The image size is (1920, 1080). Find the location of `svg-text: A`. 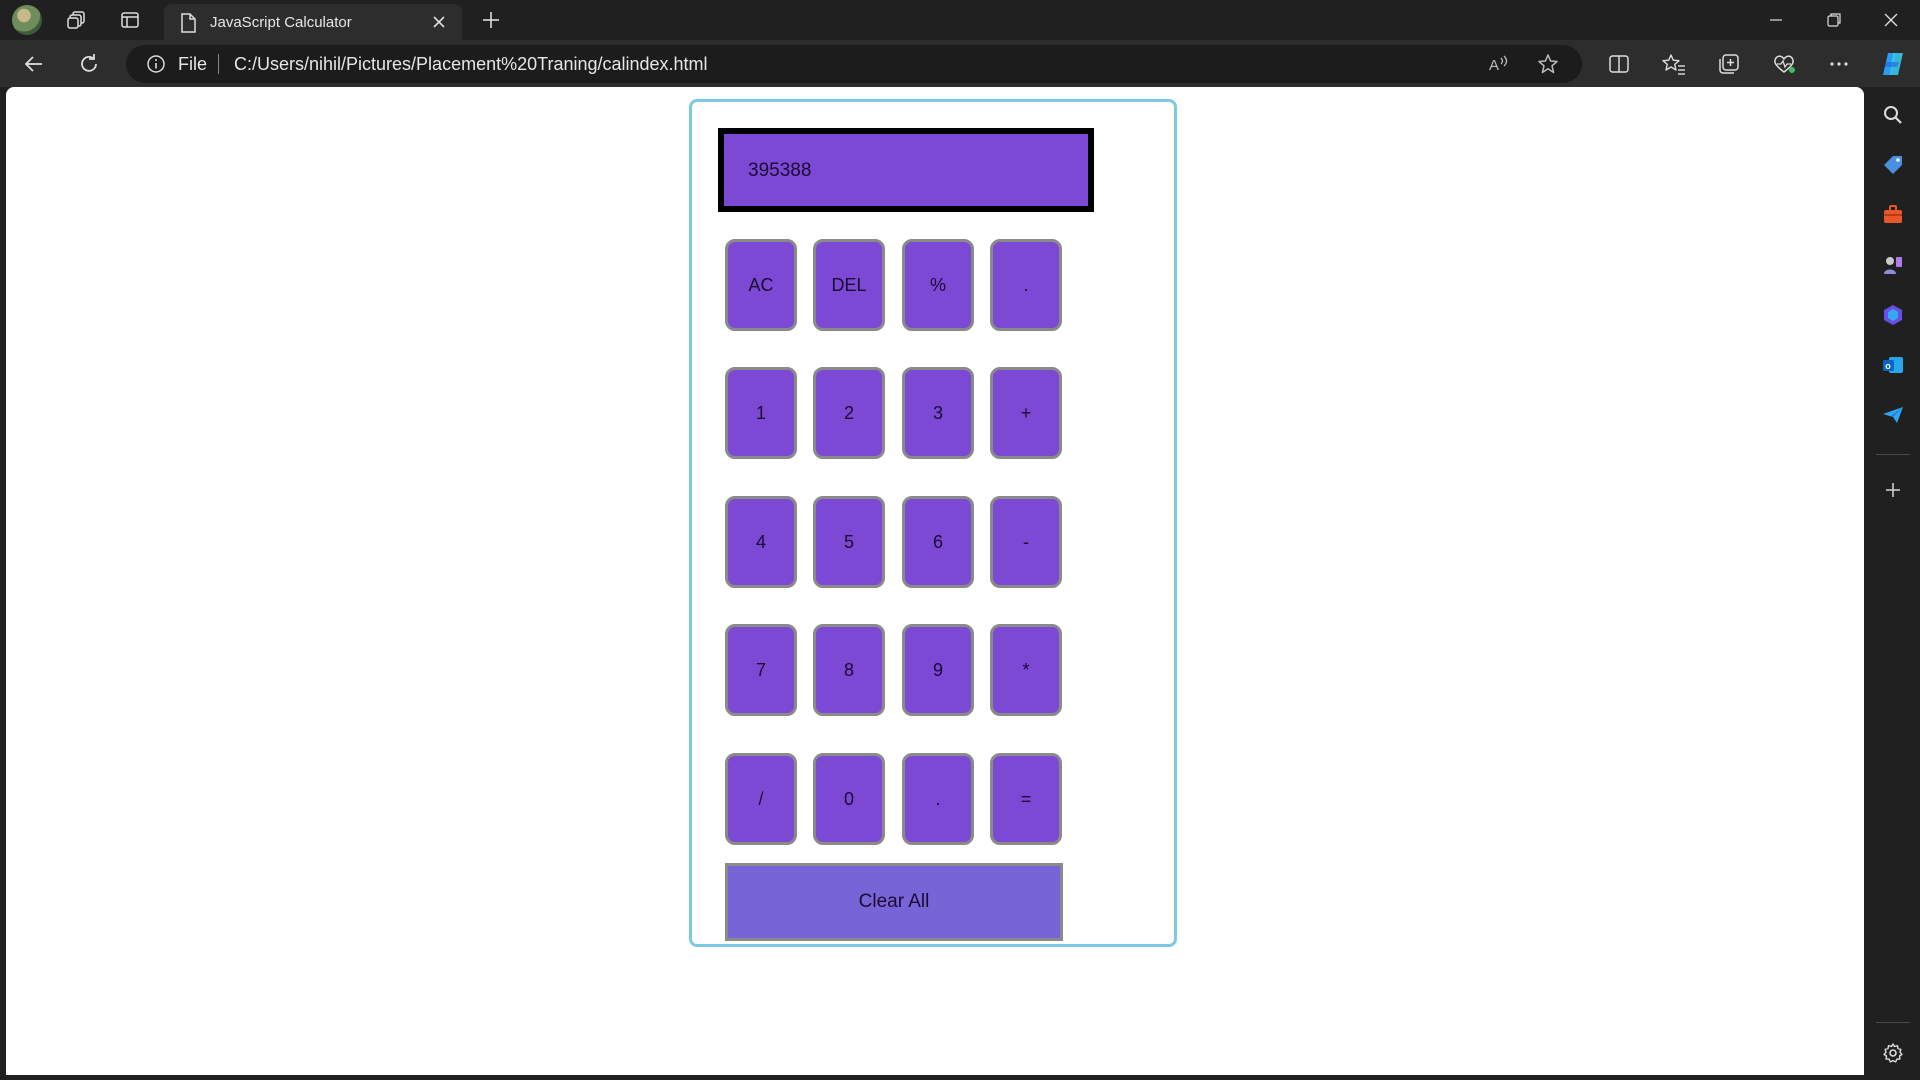

svg-text: A is located at coordinates (1494, 65).